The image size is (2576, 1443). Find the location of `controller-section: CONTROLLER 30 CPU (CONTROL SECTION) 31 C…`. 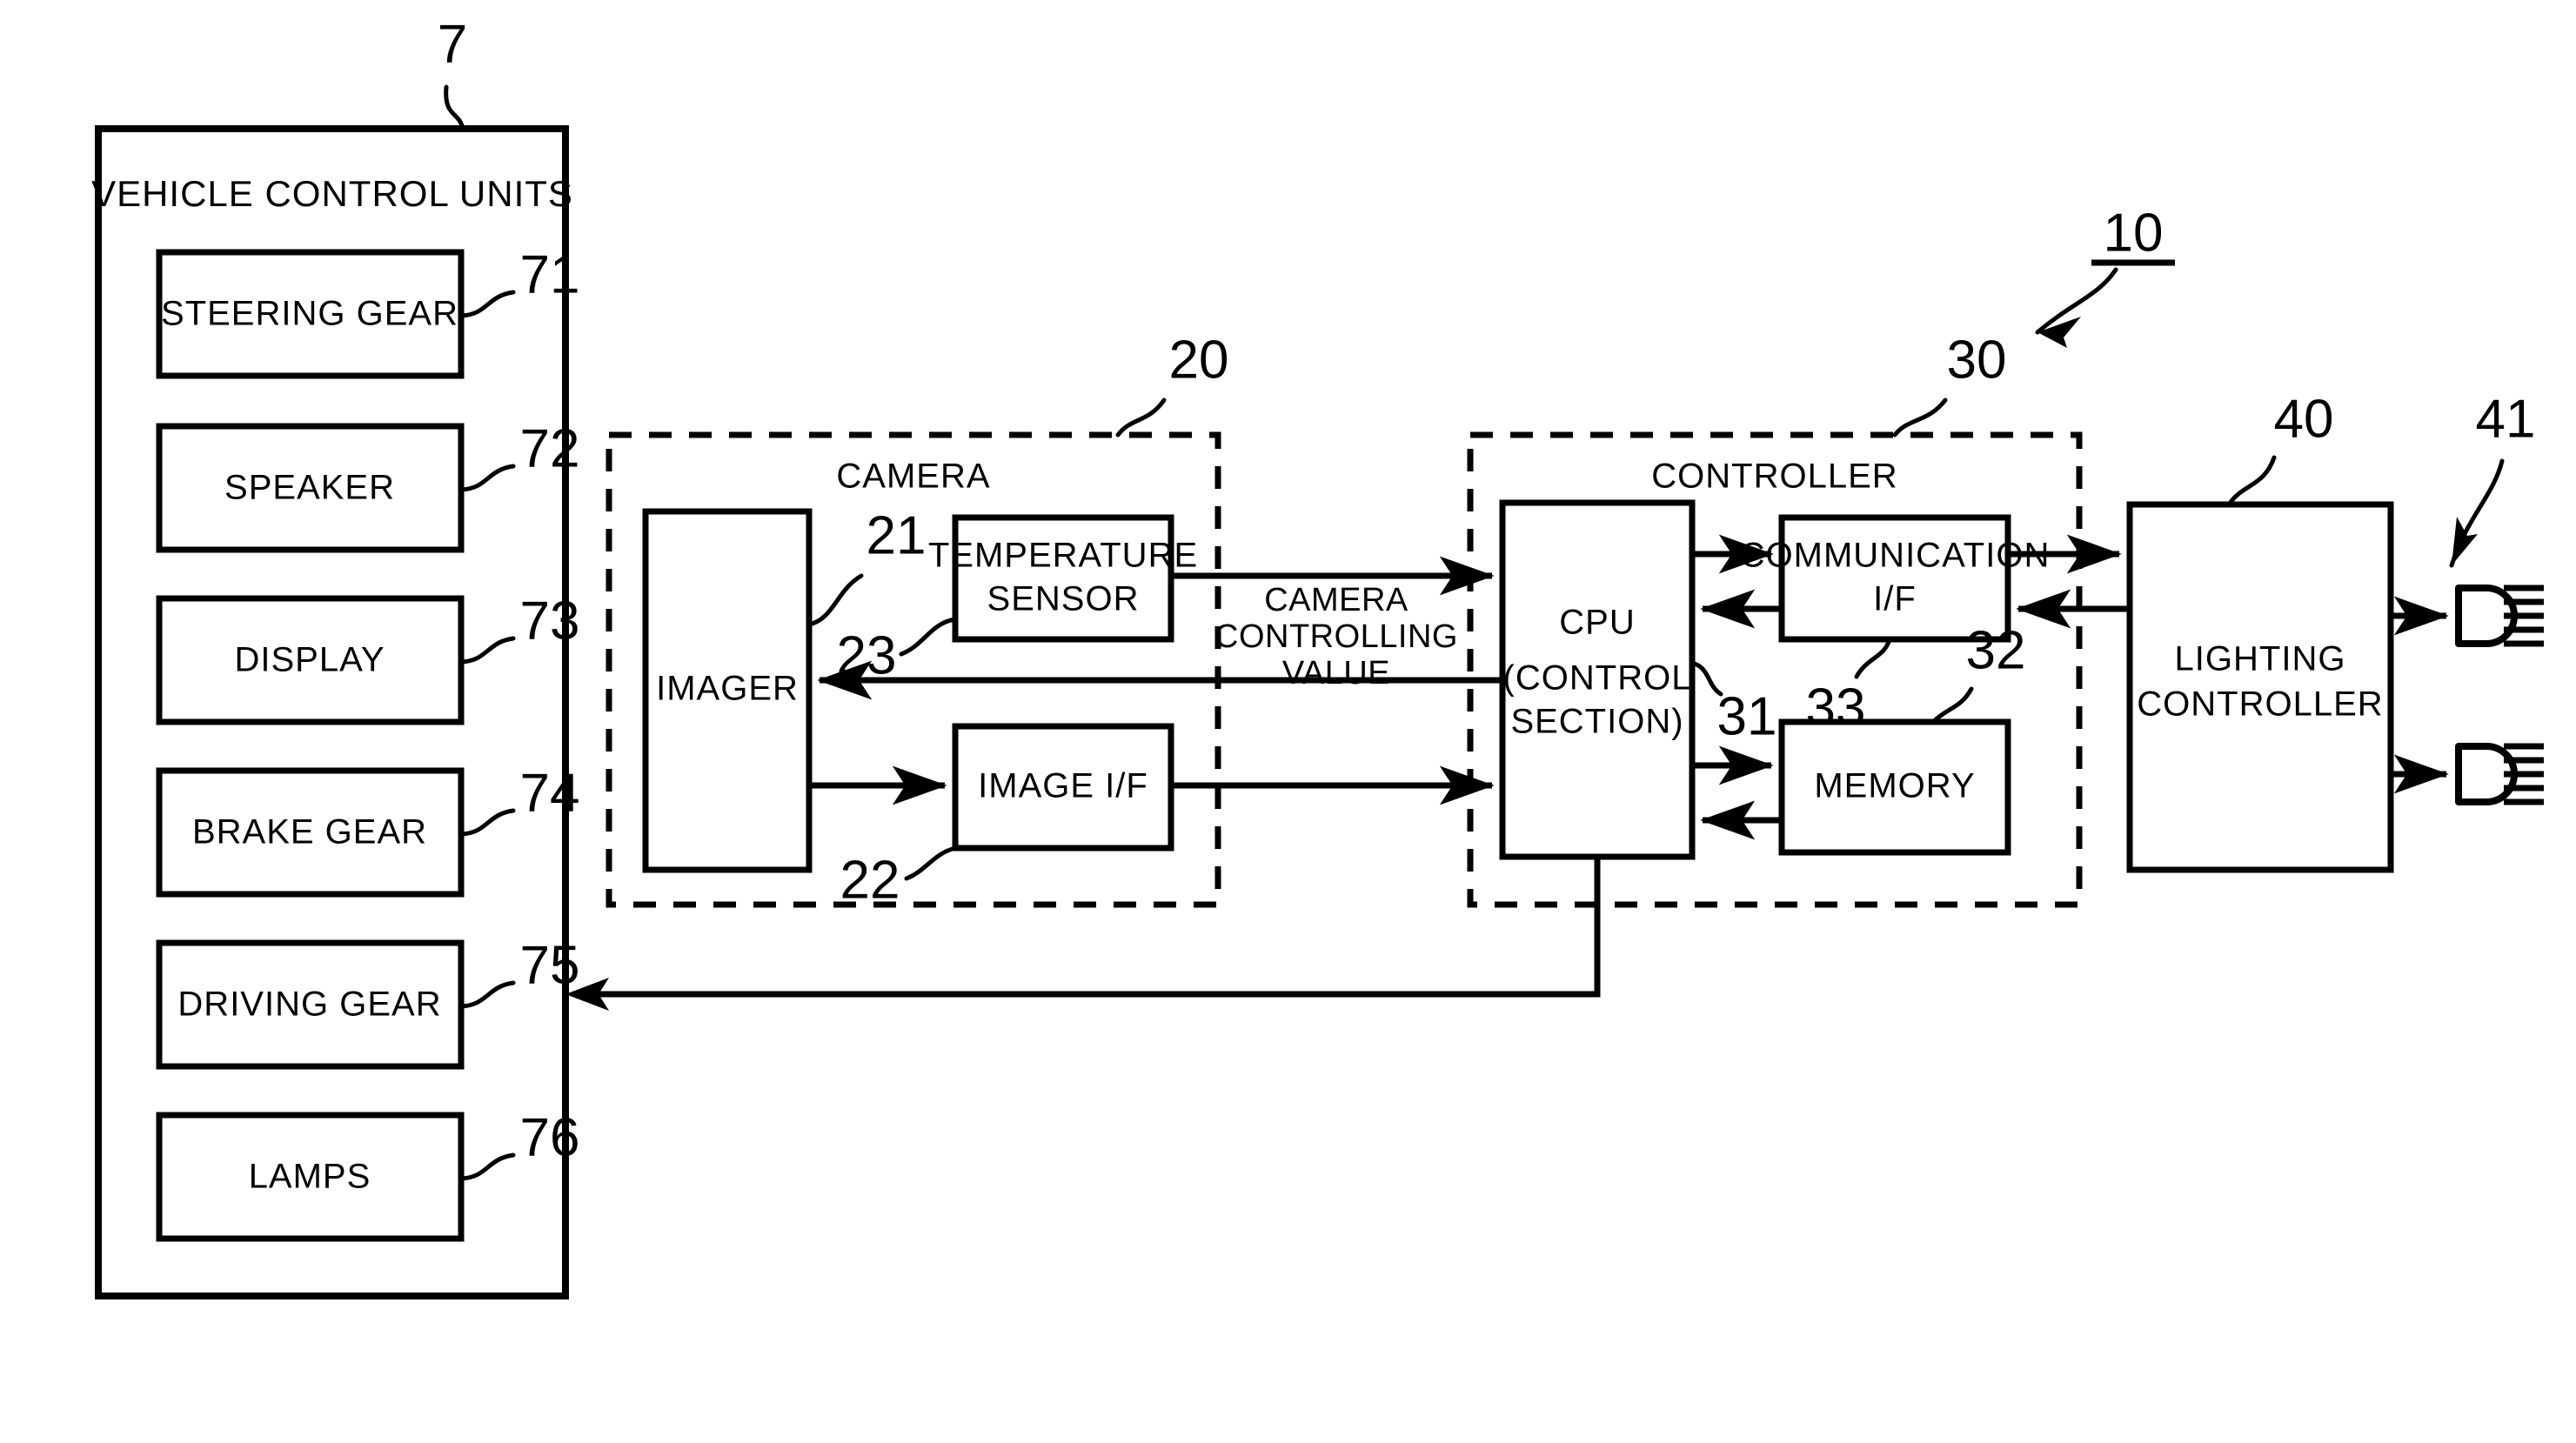

controller-section: CONTROLLER 30 CPU (CONTROL SECTION) 31 C… is located at coordinates (1775, 619).